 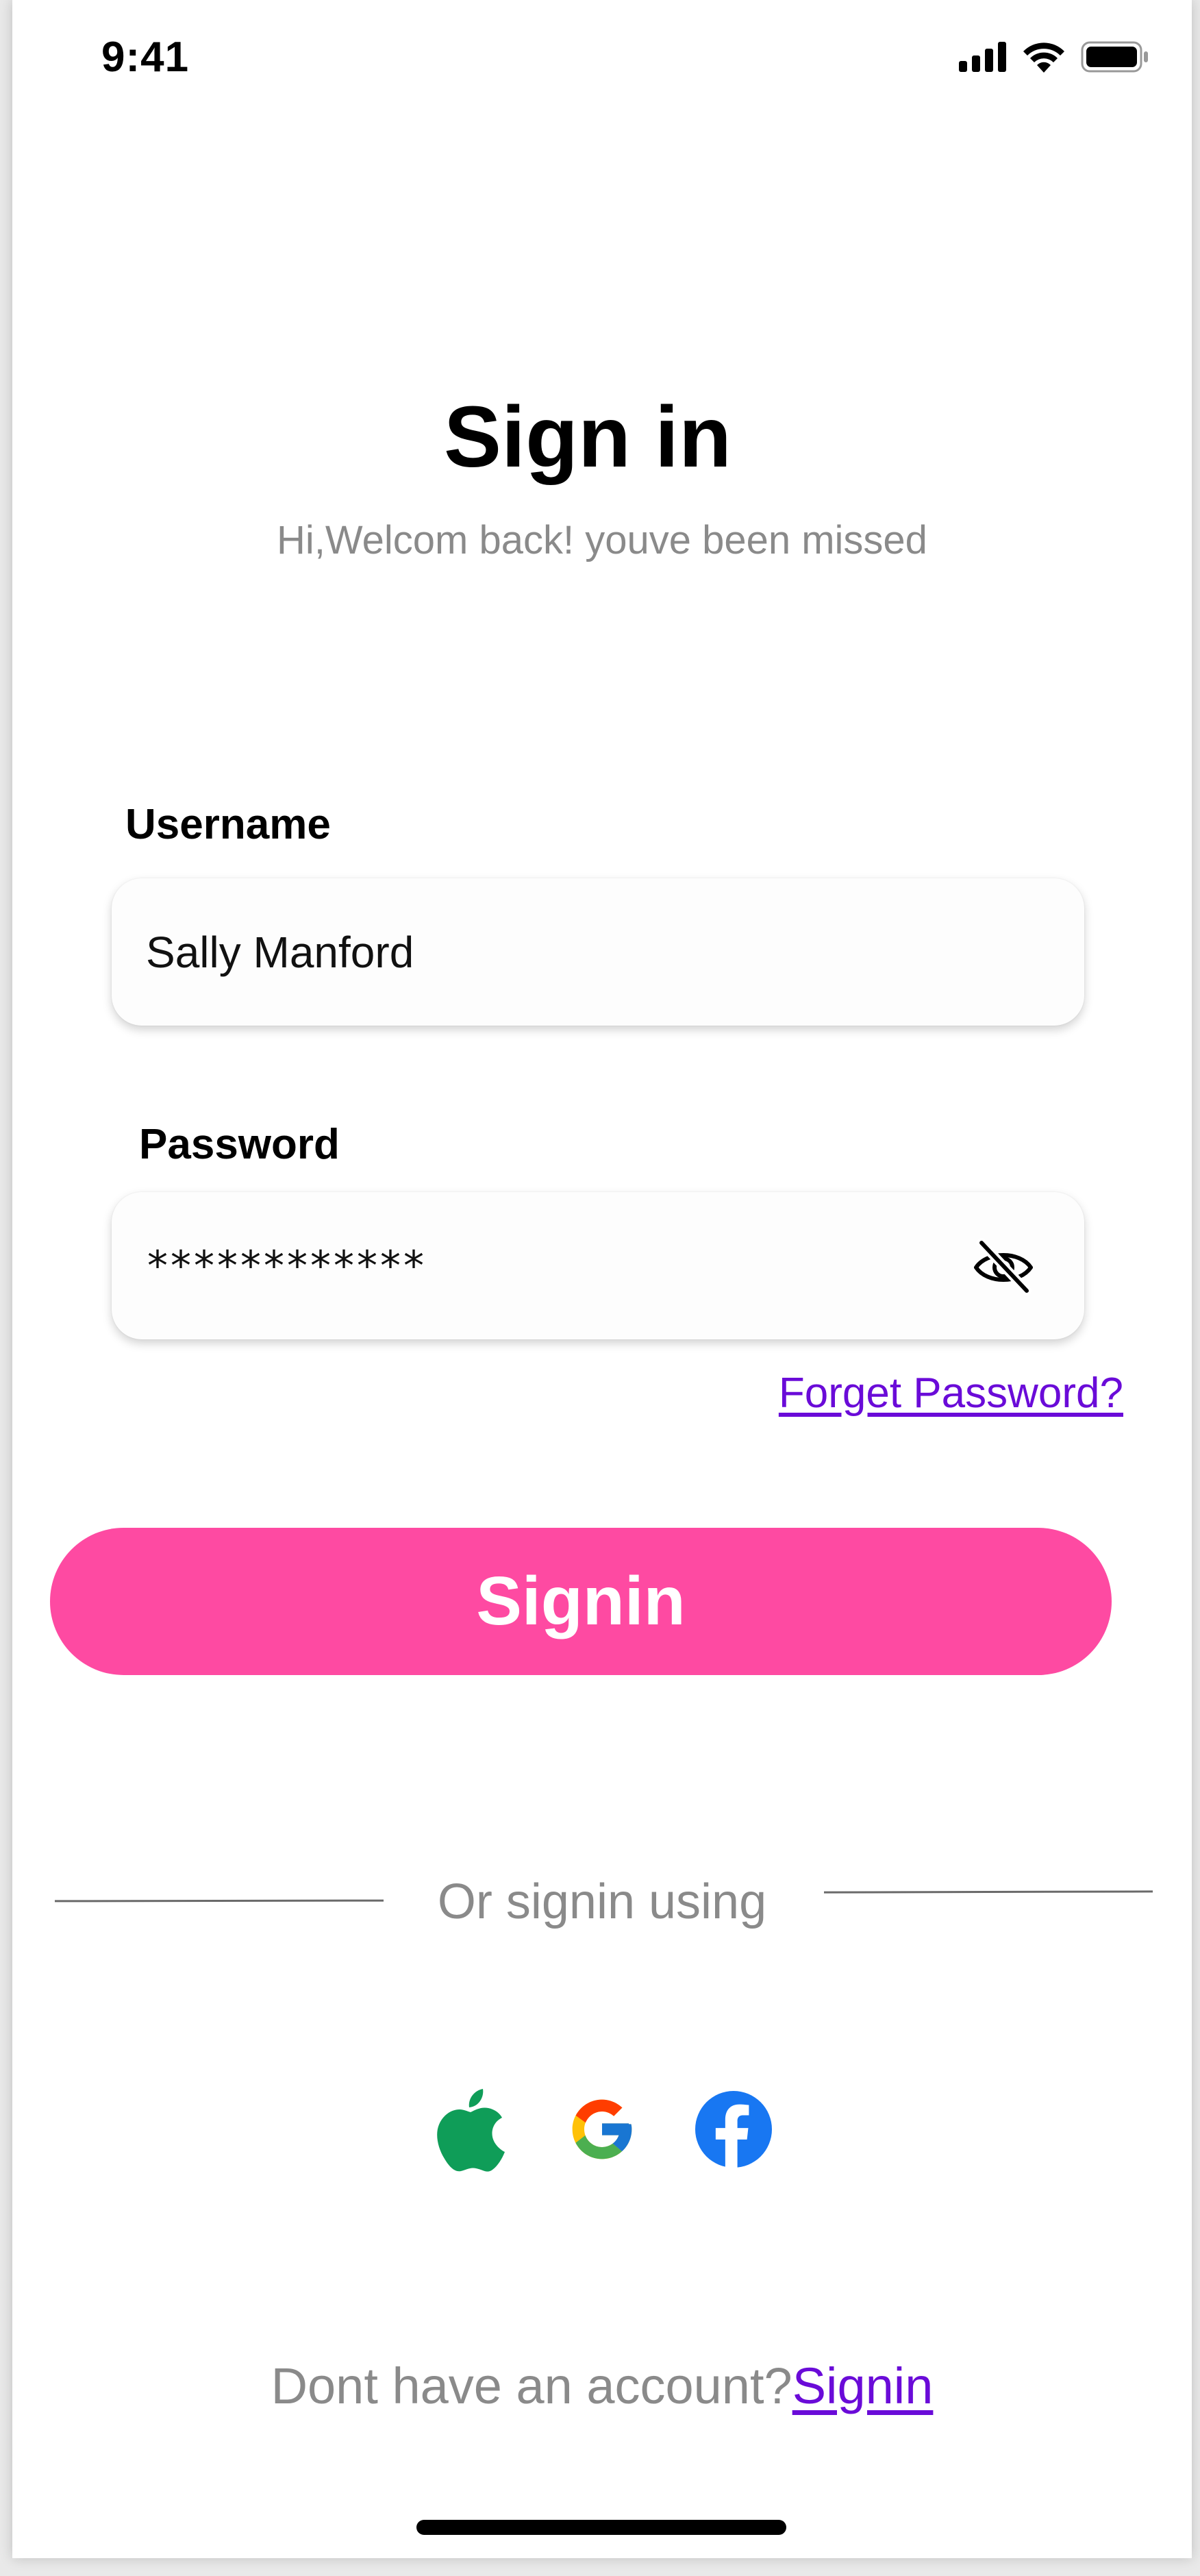 I want to click on password-field-container: ************, so click(x=598, y=1265).